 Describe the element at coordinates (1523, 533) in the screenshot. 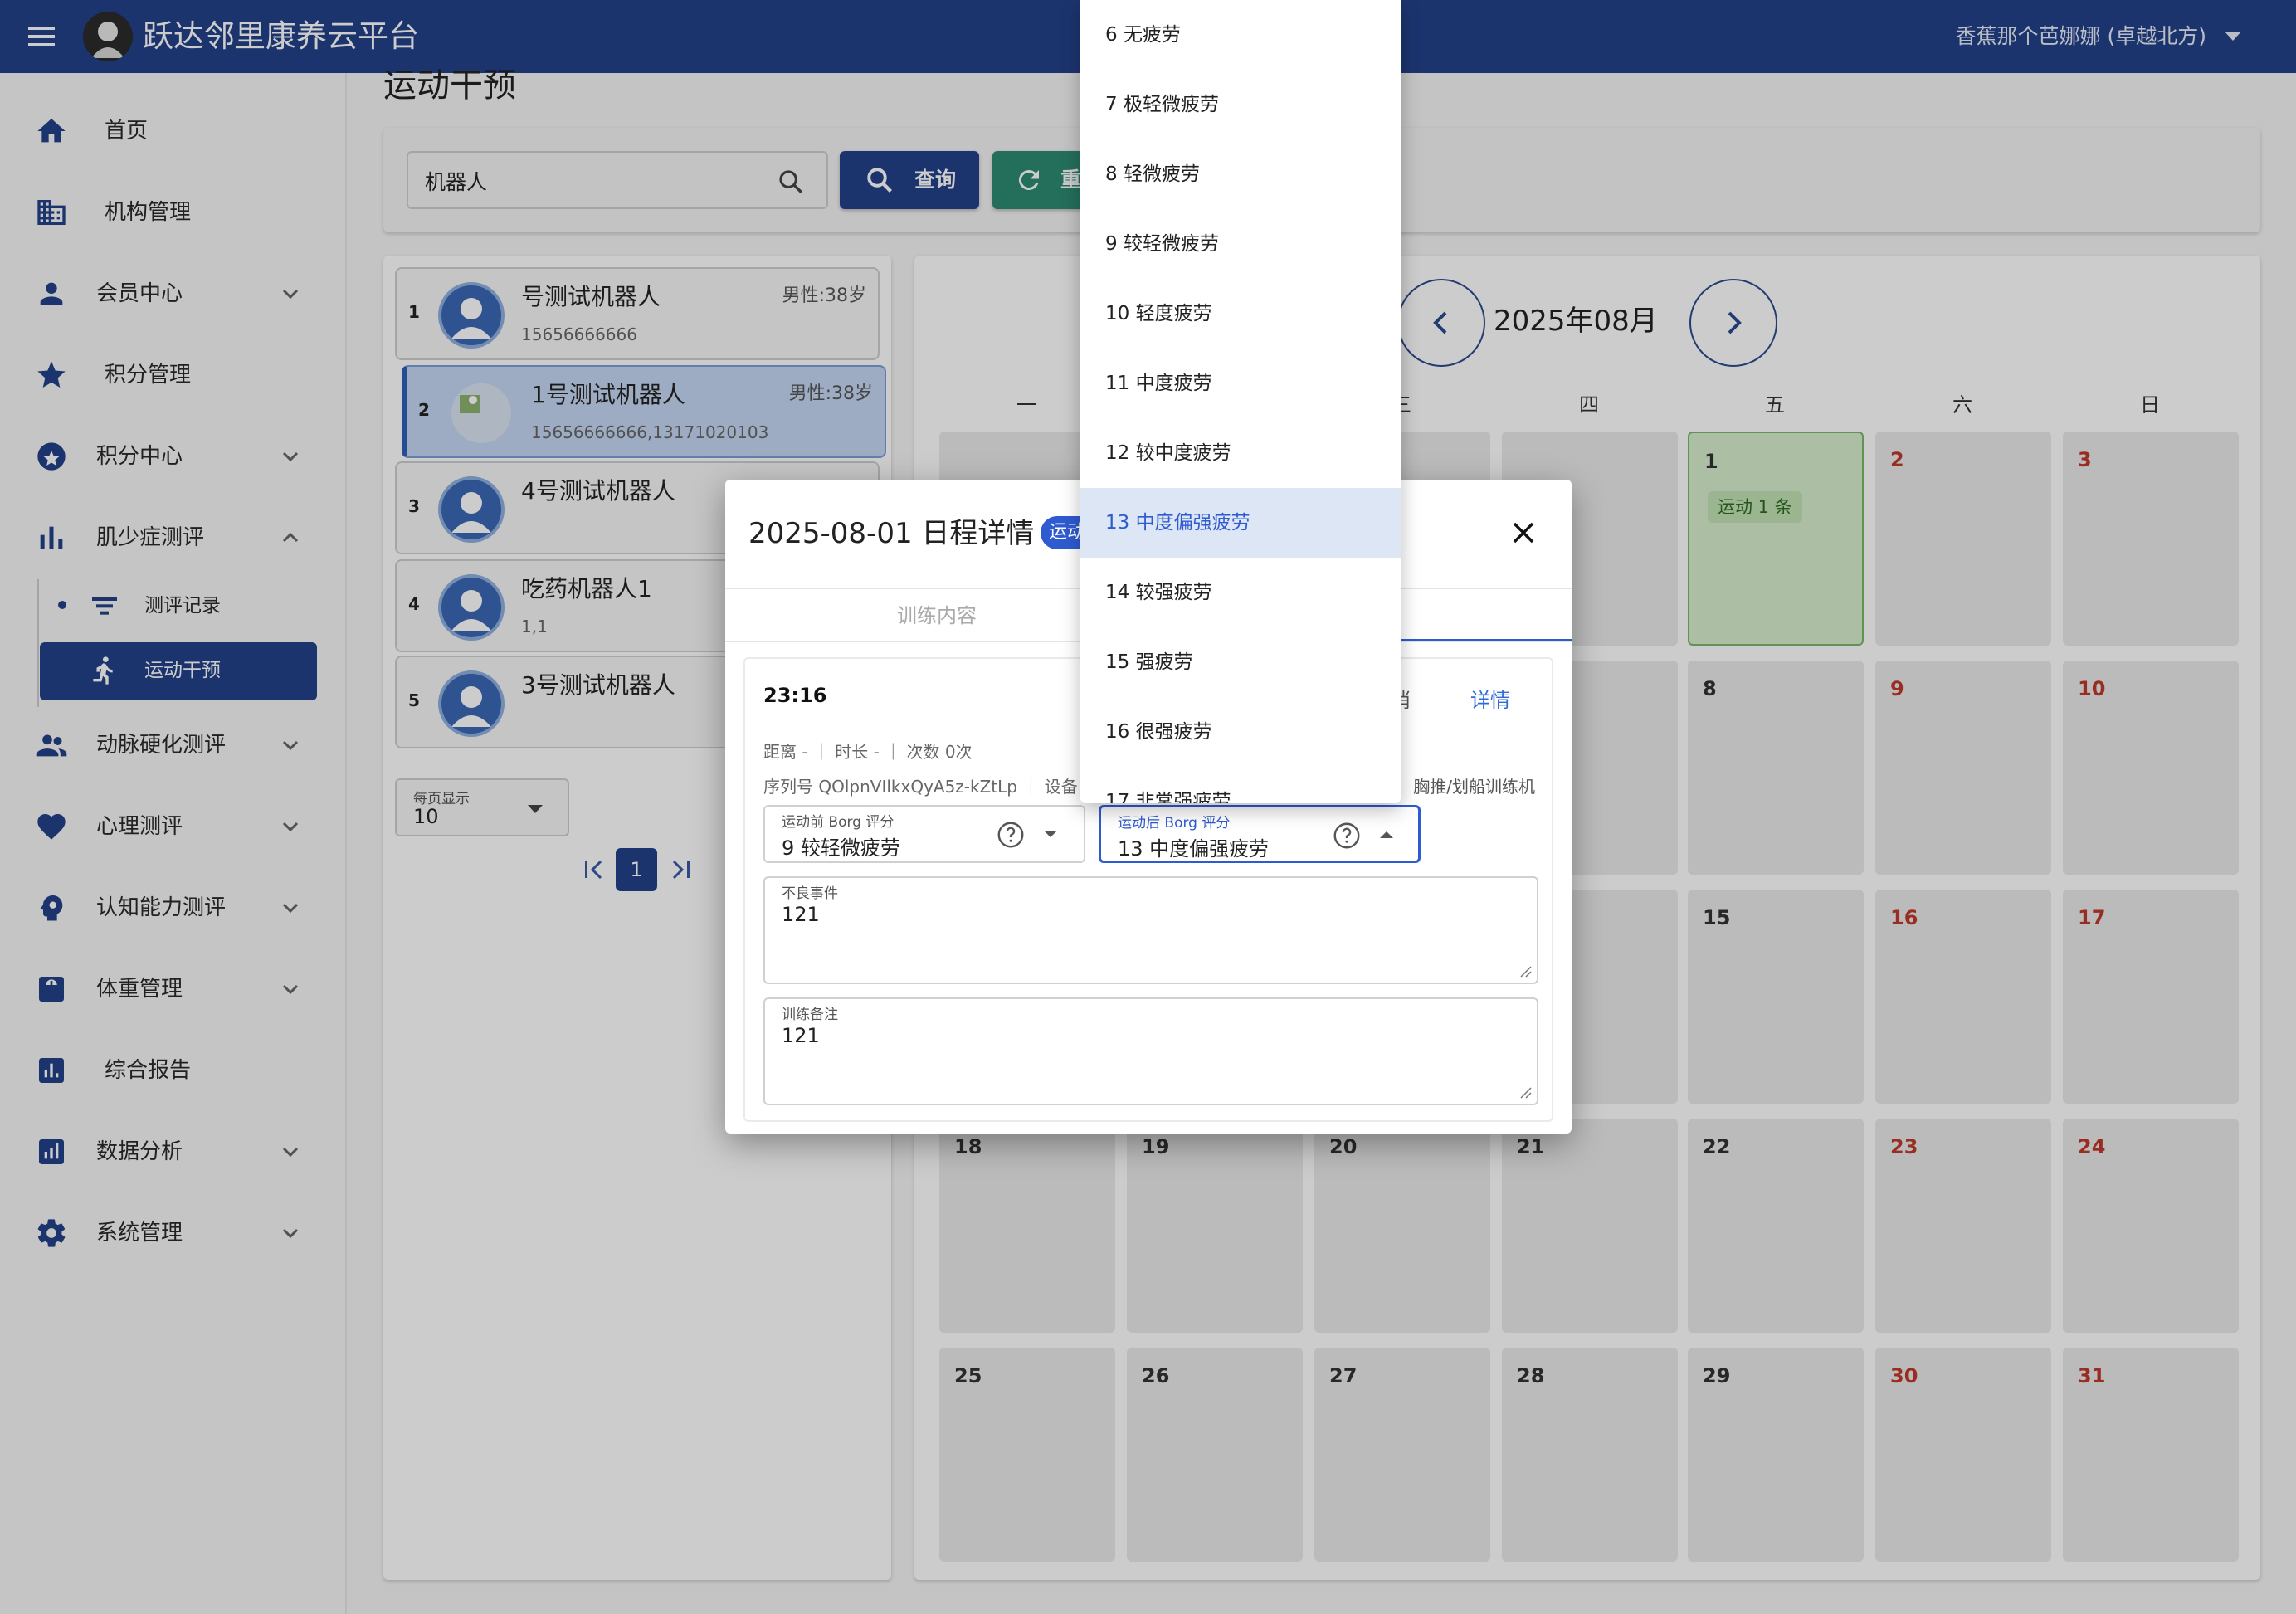

I see `close-icon` at that location.